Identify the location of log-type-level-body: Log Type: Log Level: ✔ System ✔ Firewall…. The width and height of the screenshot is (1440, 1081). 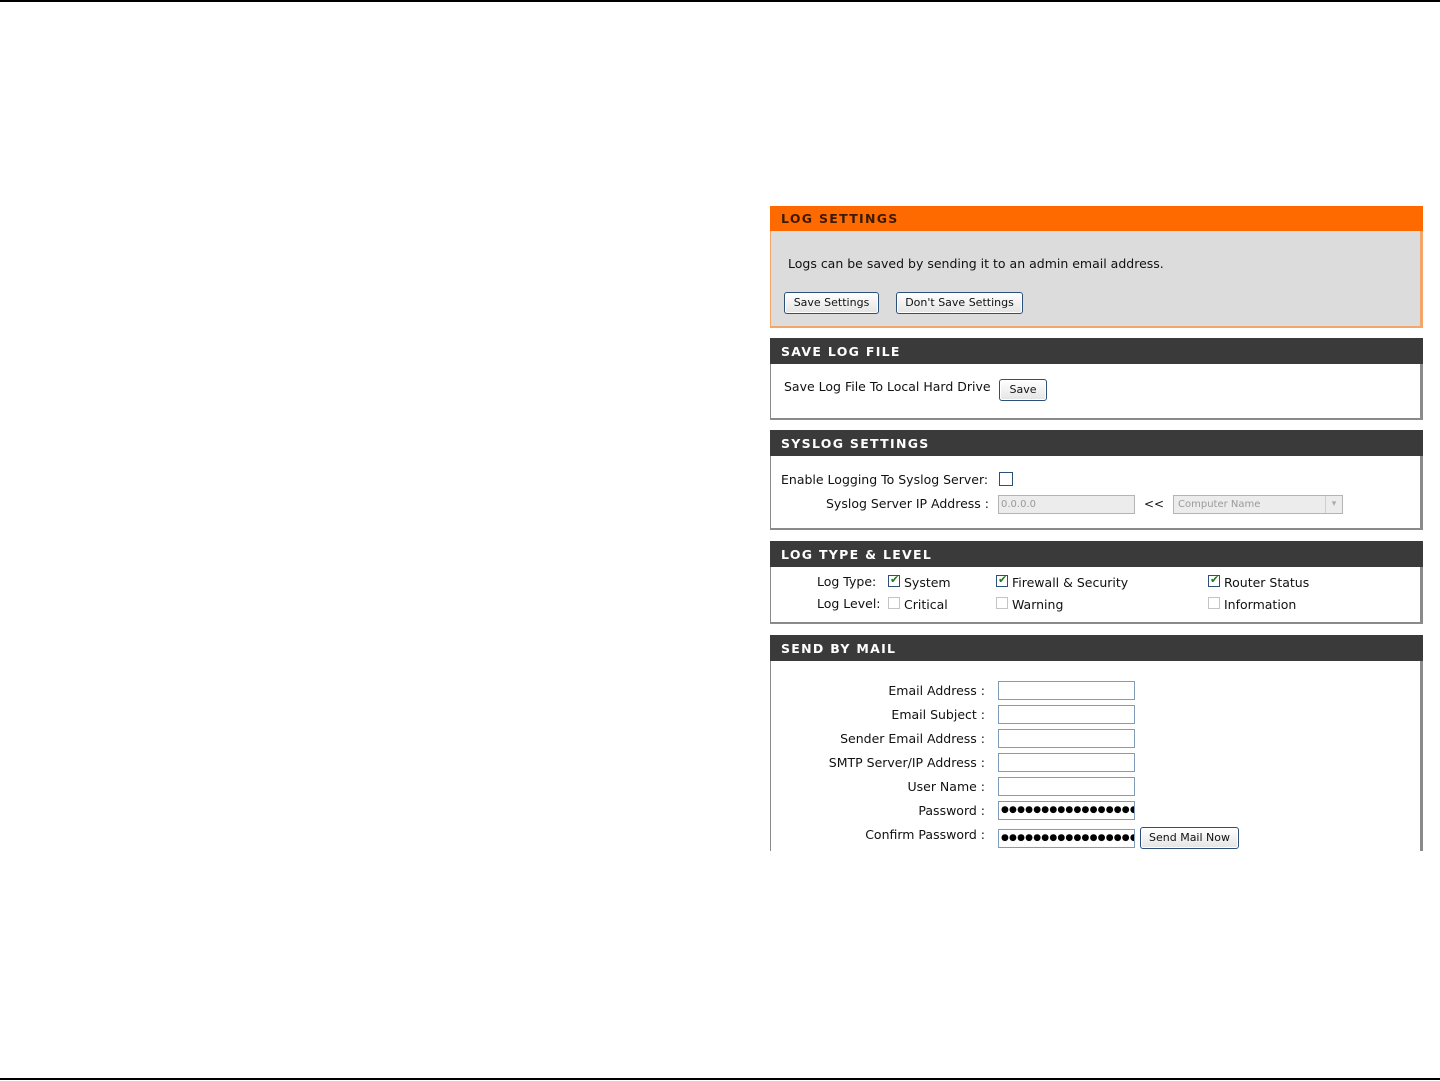
(1096, 595).